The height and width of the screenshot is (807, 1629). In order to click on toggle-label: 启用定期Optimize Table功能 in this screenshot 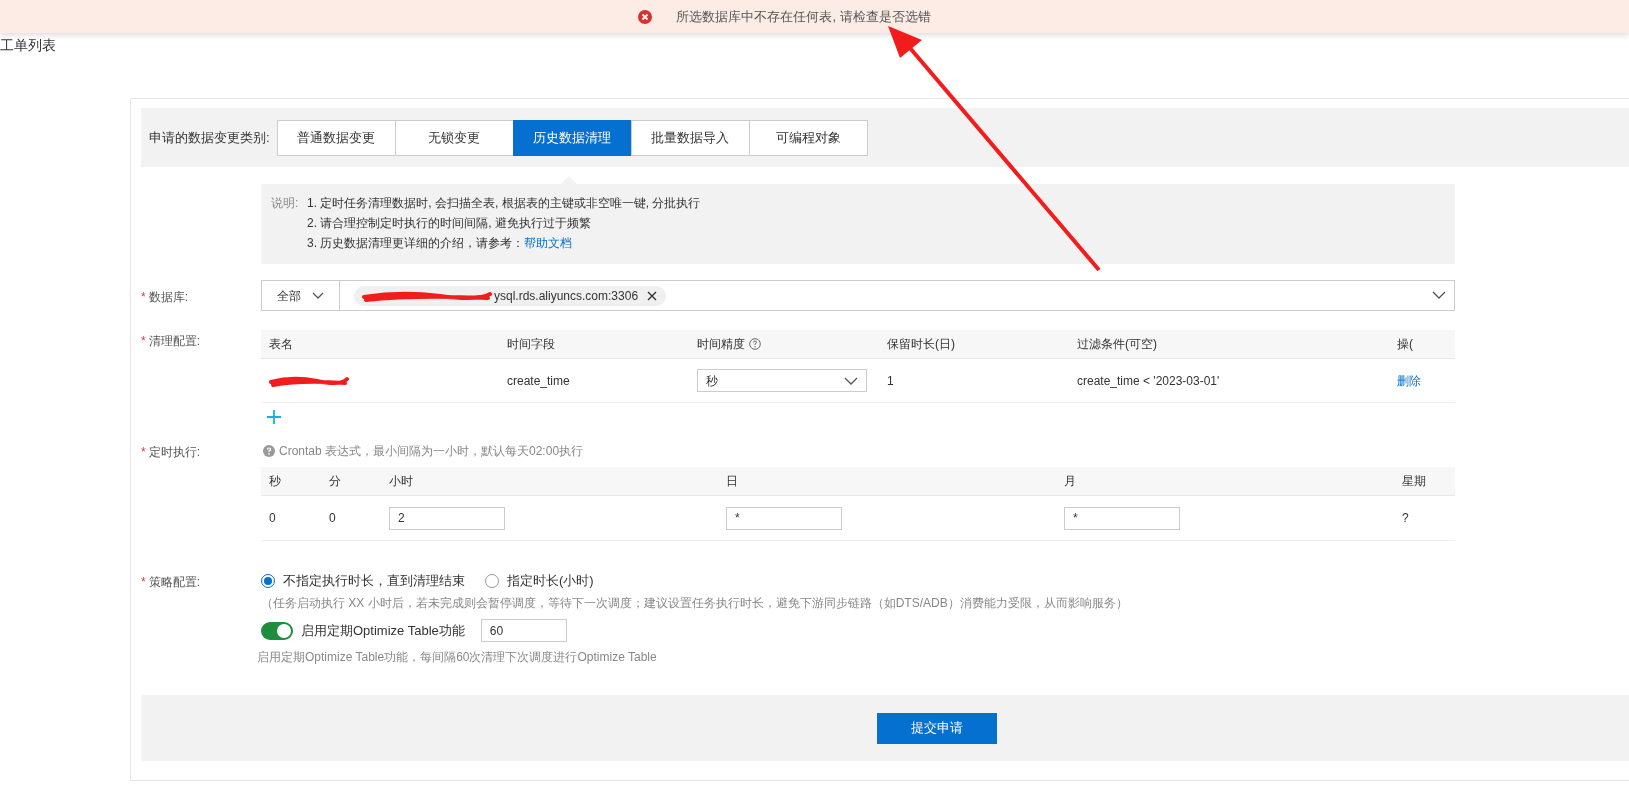, I will do `click(383, 630)`.